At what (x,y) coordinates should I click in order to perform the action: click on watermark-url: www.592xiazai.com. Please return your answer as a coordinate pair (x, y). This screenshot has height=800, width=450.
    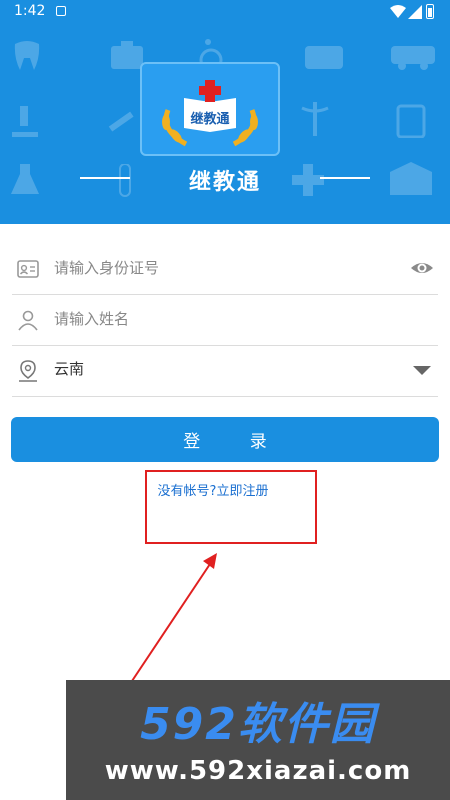
    Looking at the image, I should click on (258, 771).